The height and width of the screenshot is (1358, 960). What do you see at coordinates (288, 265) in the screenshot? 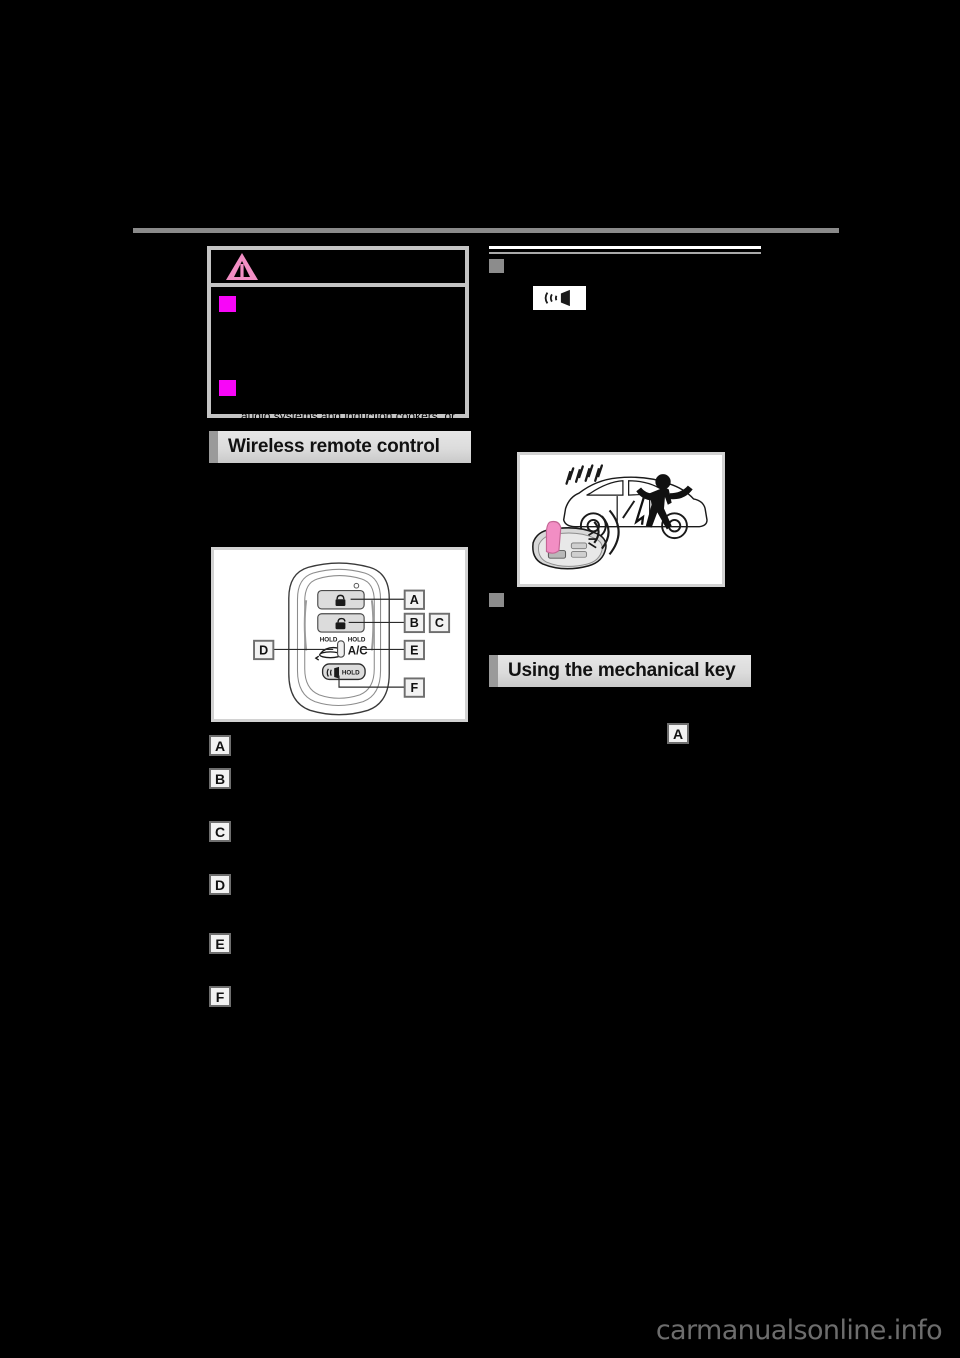
I see `warning-title: WARNING` at bounding box center [288, 265].